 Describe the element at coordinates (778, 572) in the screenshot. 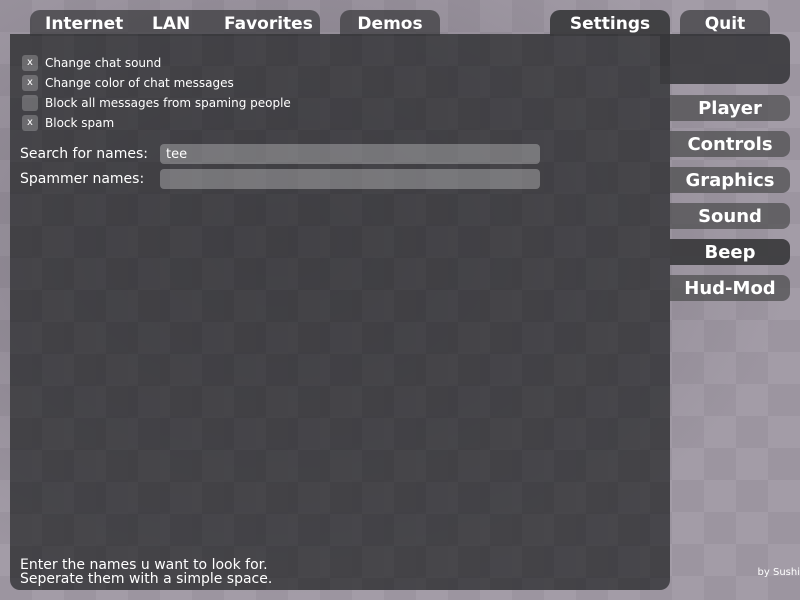

I see `credit-text: by Sushi` at that location.